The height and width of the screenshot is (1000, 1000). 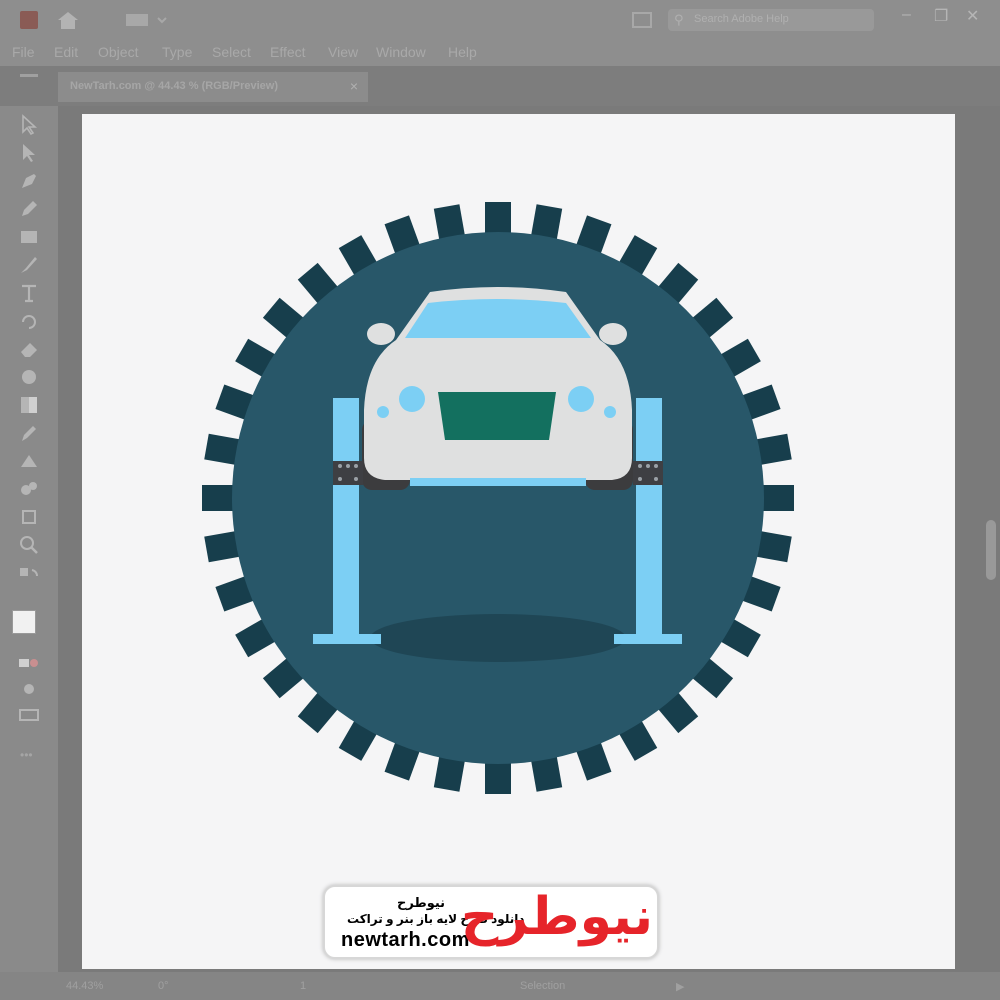 What do you see at coordinates (500, 986) in the screenshot?
I see `status-bar: 44.43% 0° 1 Selection ▶` at bounding box center [500, 986].